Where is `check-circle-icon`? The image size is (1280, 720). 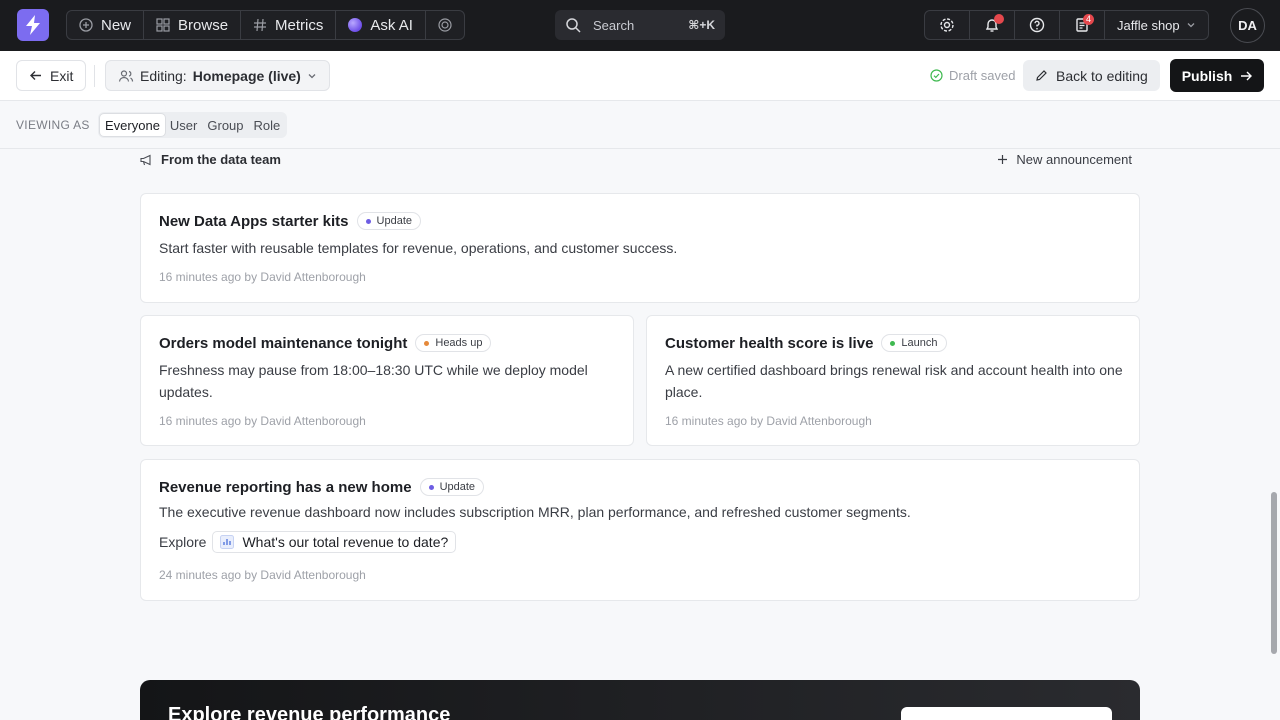
check-circle-icon is located at coordinates (936, 75).